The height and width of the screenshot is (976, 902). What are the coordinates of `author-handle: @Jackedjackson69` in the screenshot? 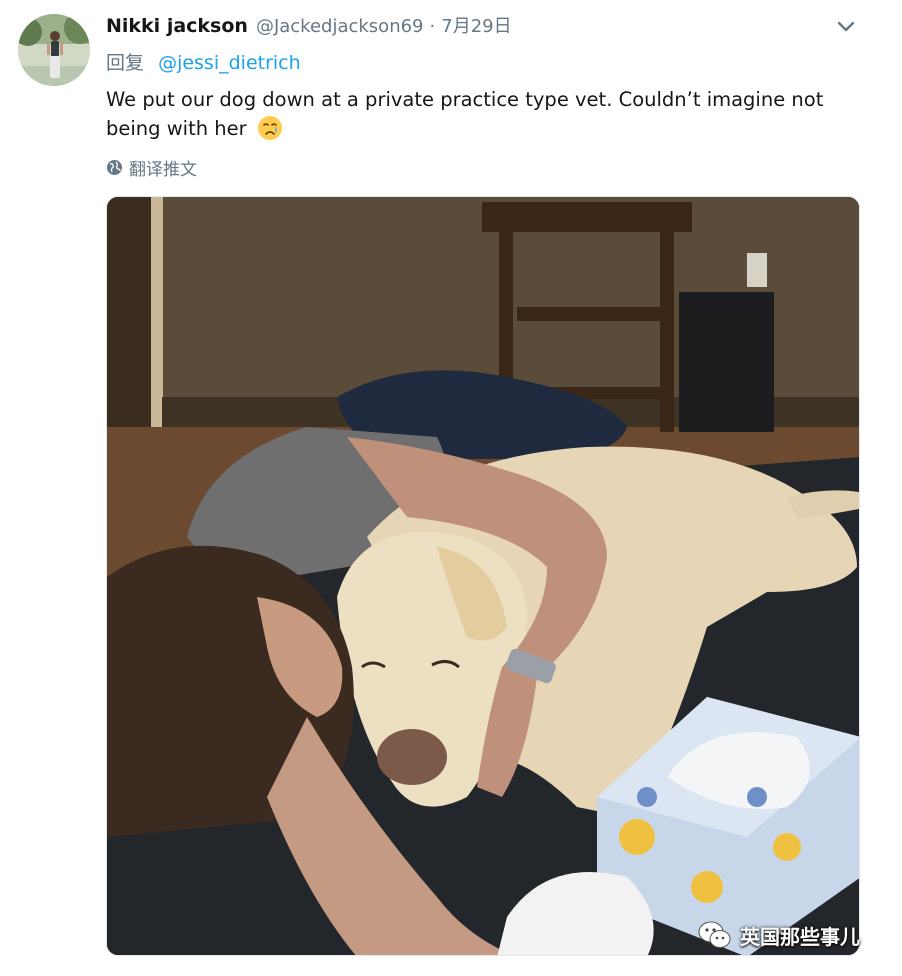 It's located at (340, 26).